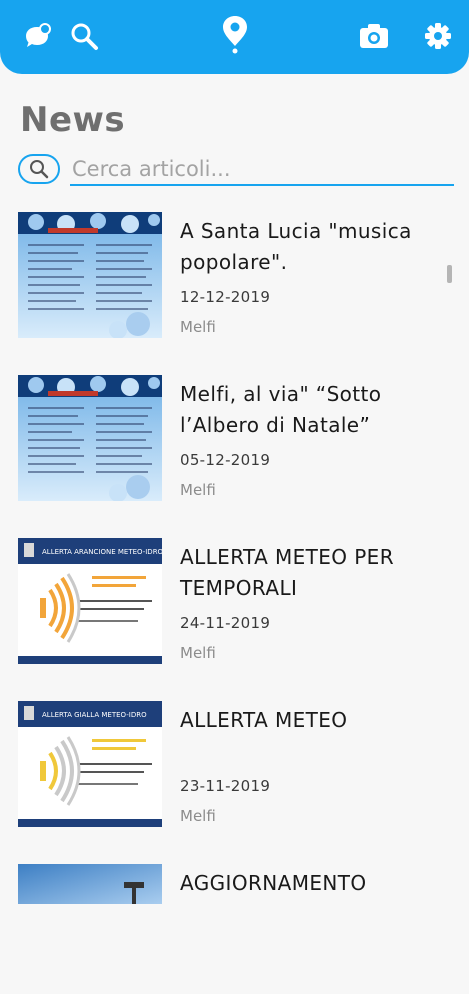  Describe the element at coordinates (102, 552) in the screenshot. I see `svg-text: ALLERTA ARANCIONE METEO-IDRO` at that location.